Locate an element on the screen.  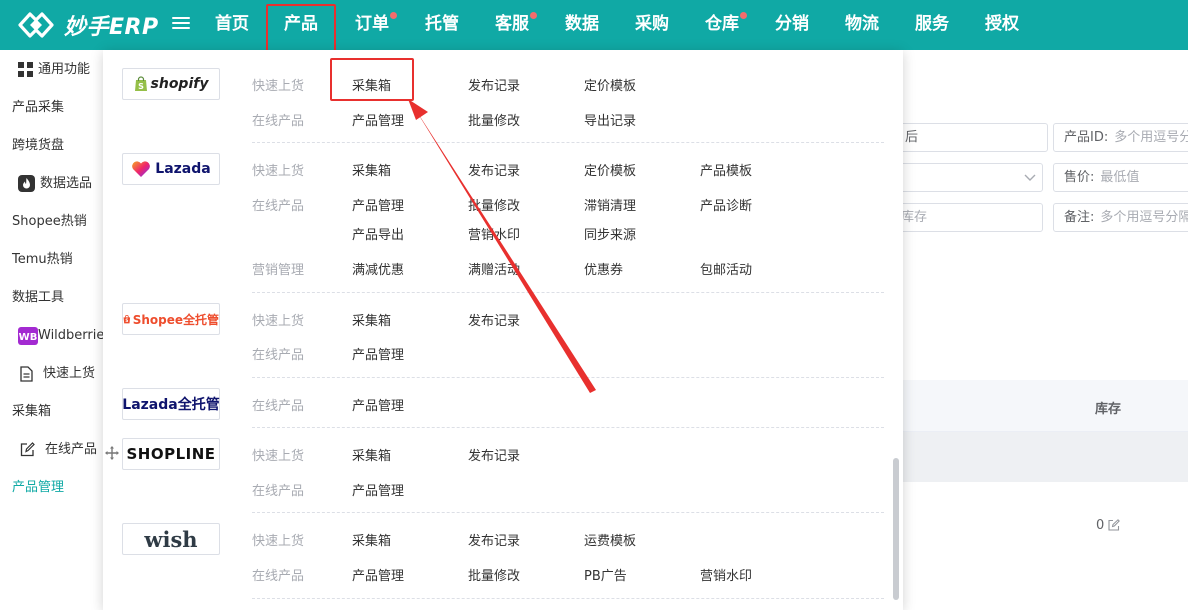
menu-link-product-export: 产品导出 is located at coordinates (378, 233).